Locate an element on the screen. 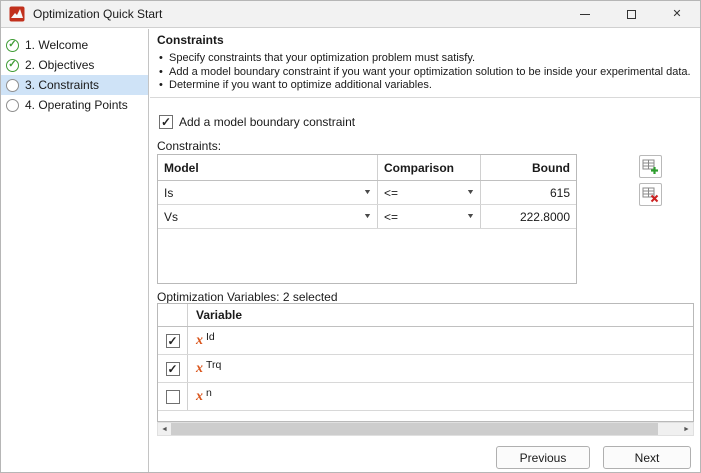 The height and width of the screenshot is (473, 701). step-label: 1. Welcome is located at coordinates (57, 45).